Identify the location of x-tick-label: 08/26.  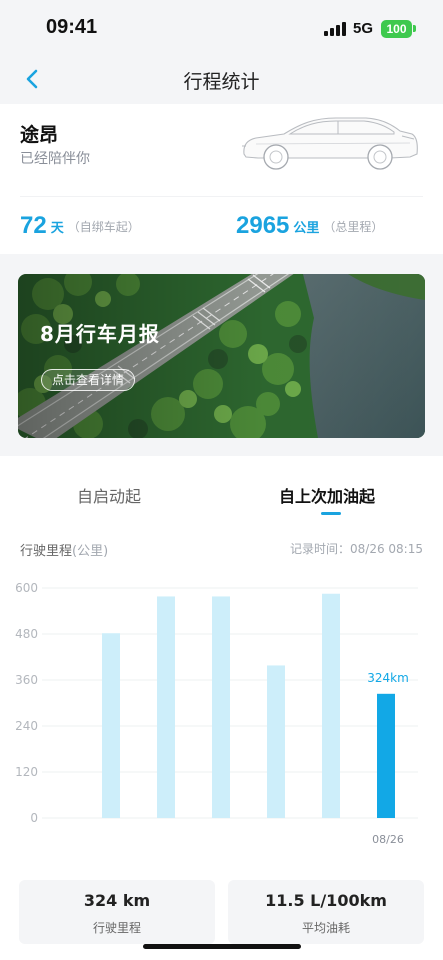
(388, 839).